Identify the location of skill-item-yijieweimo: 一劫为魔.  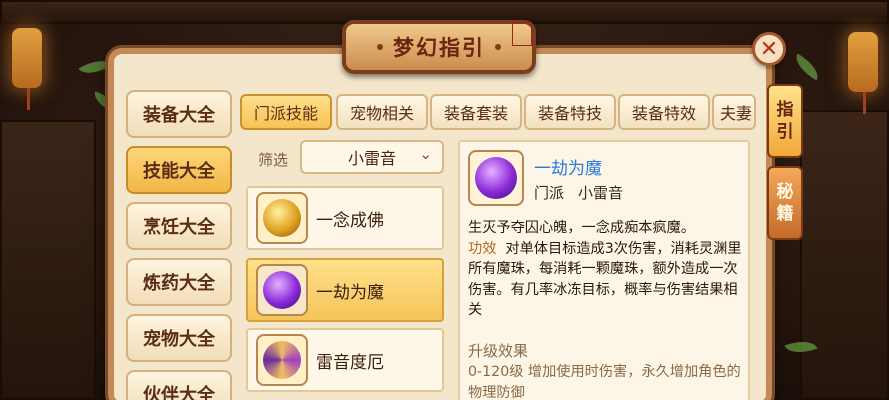
(345, 290).